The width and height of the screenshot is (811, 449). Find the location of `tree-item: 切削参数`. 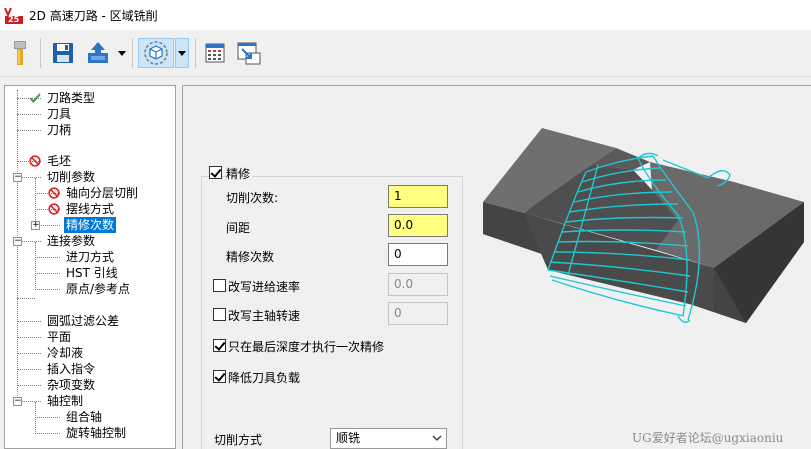

tree-item: 切削参数 is located at coordinates (71, 177).